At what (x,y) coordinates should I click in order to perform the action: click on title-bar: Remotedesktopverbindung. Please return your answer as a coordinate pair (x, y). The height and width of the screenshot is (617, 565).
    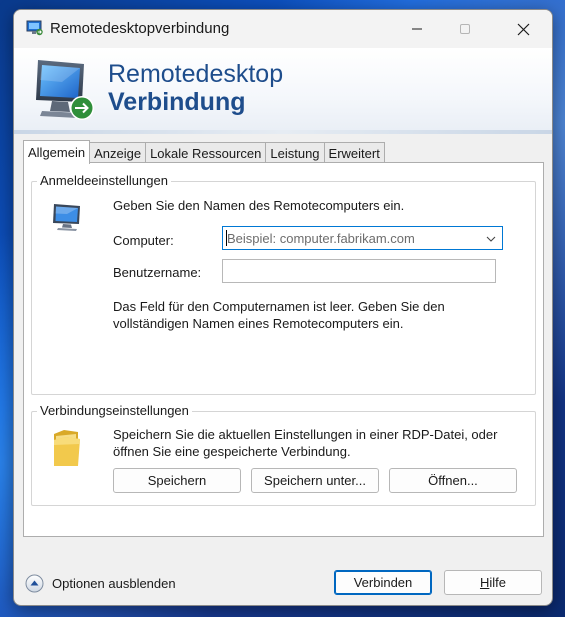
    Looking at the image, I should click on (283, 29).